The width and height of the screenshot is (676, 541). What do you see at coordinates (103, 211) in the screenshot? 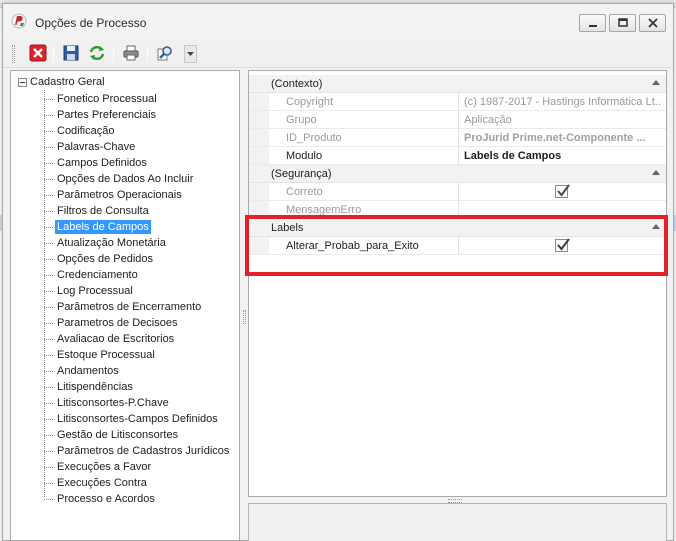
I see `tree-item-label: Filtros de Consulta` at bounding box center [103, 211].